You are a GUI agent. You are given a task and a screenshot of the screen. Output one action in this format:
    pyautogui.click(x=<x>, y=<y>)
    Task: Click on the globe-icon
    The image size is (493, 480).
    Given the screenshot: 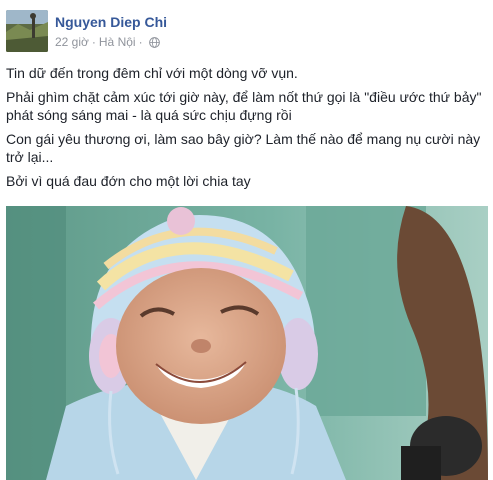 What is the action you would take?
    pyautogui.click(x=154, y=42)
    